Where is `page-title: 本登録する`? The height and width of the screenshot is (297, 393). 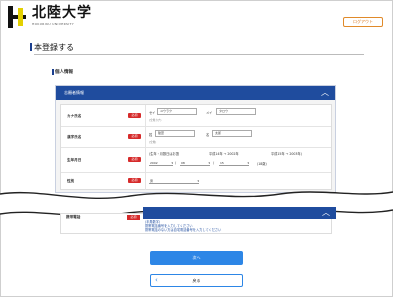 page-title: 本登録する is located at coordinates (52, 47).